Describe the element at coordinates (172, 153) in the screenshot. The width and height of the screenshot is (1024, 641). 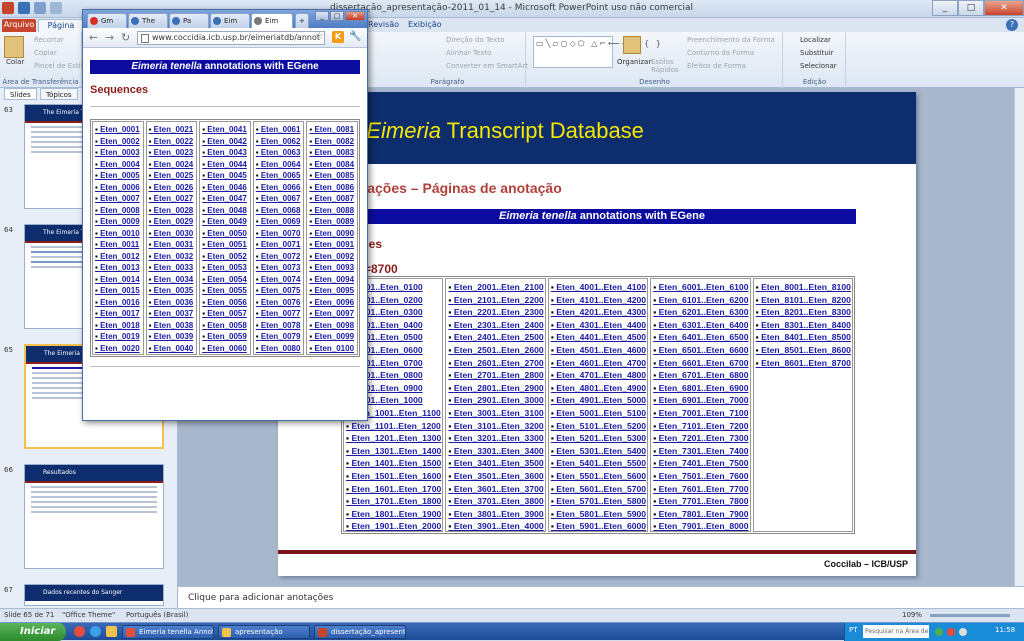
I see `sequence-link: Eten_0023` at that location.